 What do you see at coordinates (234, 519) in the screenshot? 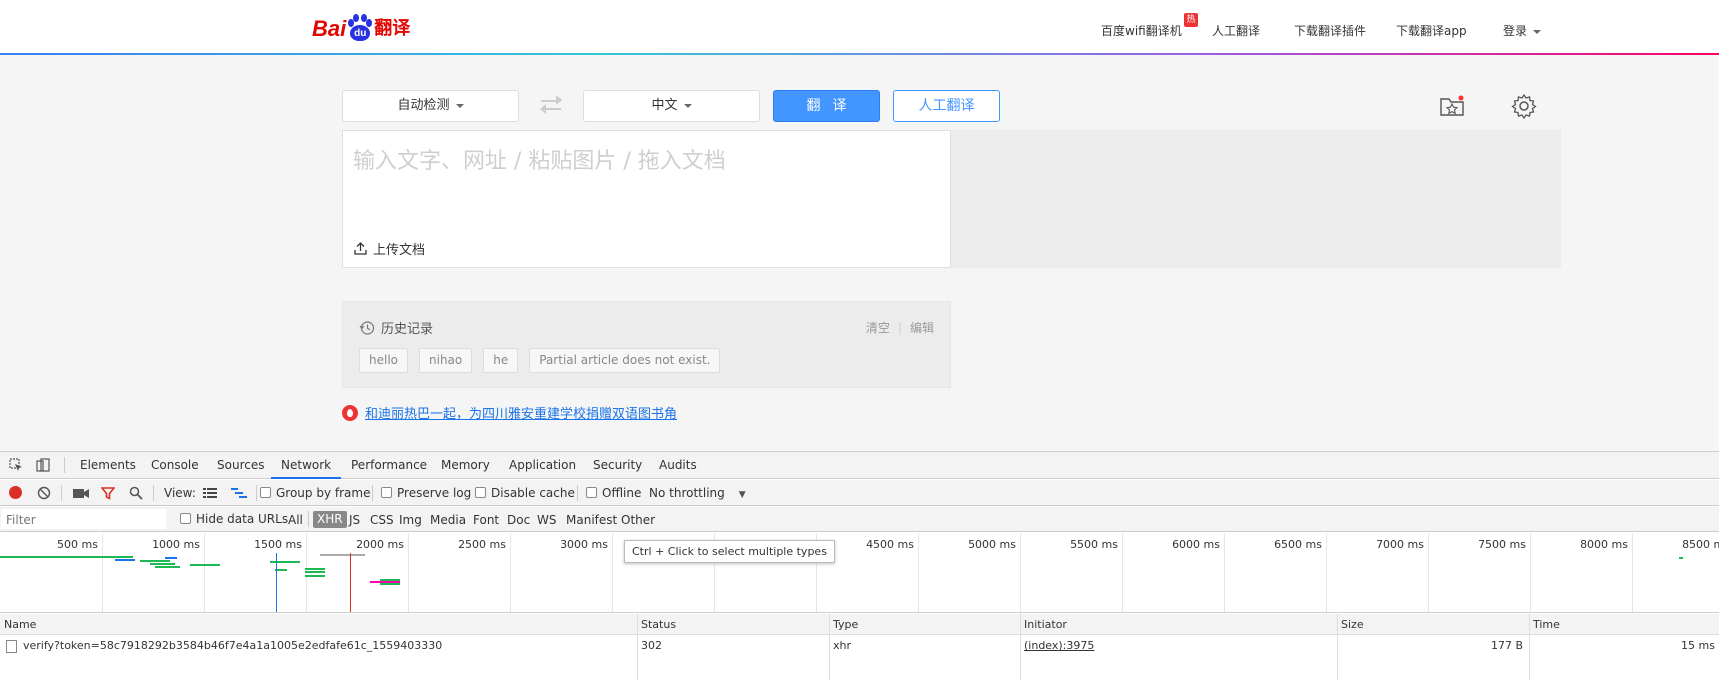
I see `hide-data-urls-checkbox: Hide data URLs` at bounding box center [234, 519].